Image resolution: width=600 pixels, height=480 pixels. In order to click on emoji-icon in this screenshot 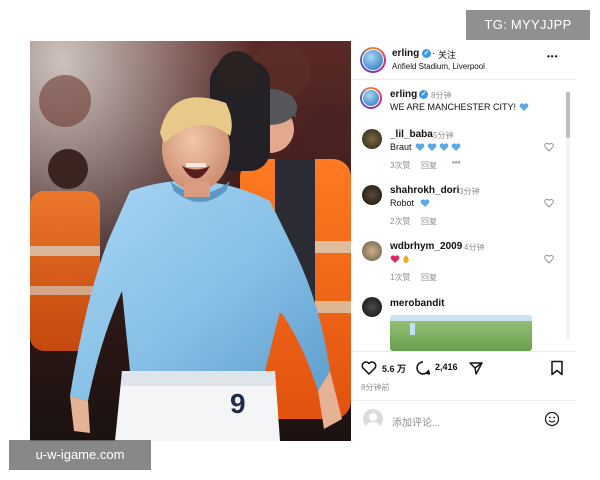, I will do `click(552, 419)`.